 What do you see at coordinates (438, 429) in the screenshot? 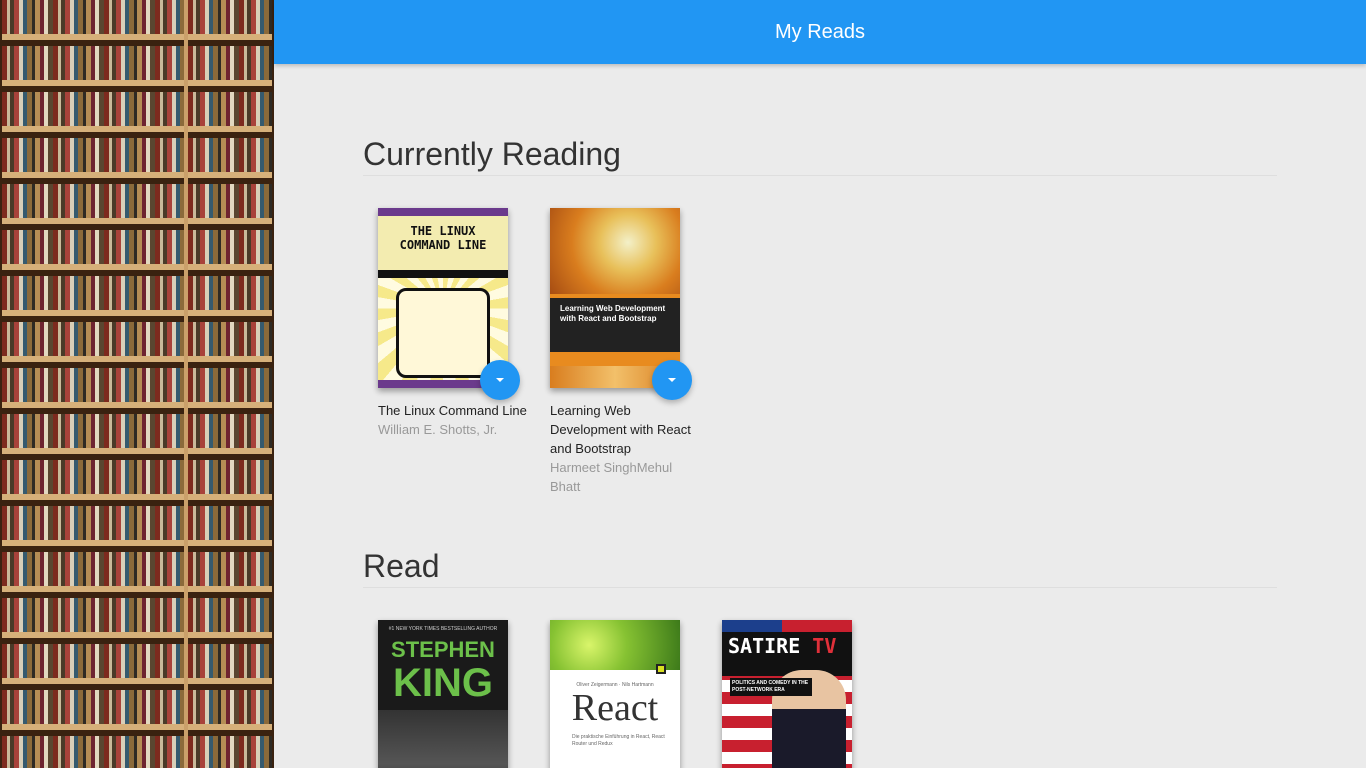
I see `book-authors: William E. Shotts, Jr.` at bounding box center [438, 429].